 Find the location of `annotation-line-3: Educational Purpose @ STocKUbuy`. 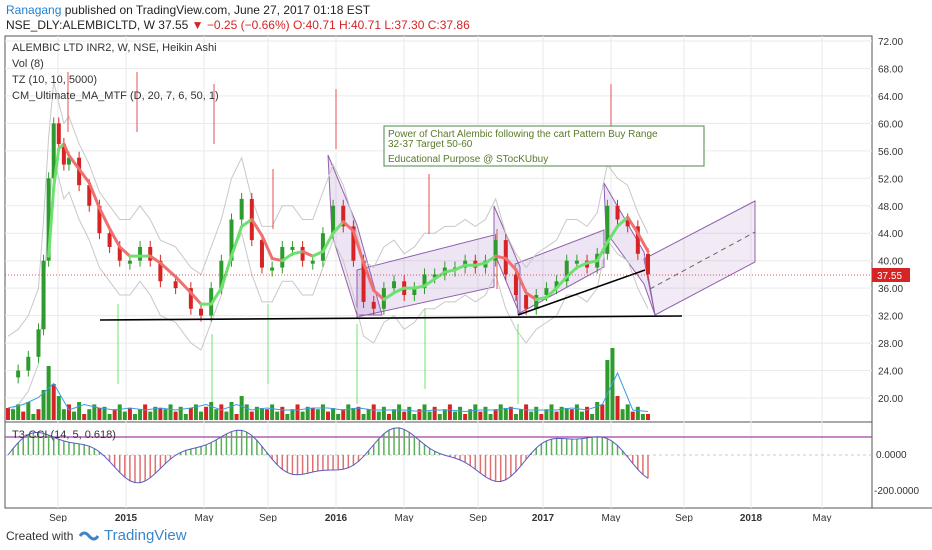

annotation-line-3: Educational Purpose @ STocKUbuy is located at coordinates (468, 159).